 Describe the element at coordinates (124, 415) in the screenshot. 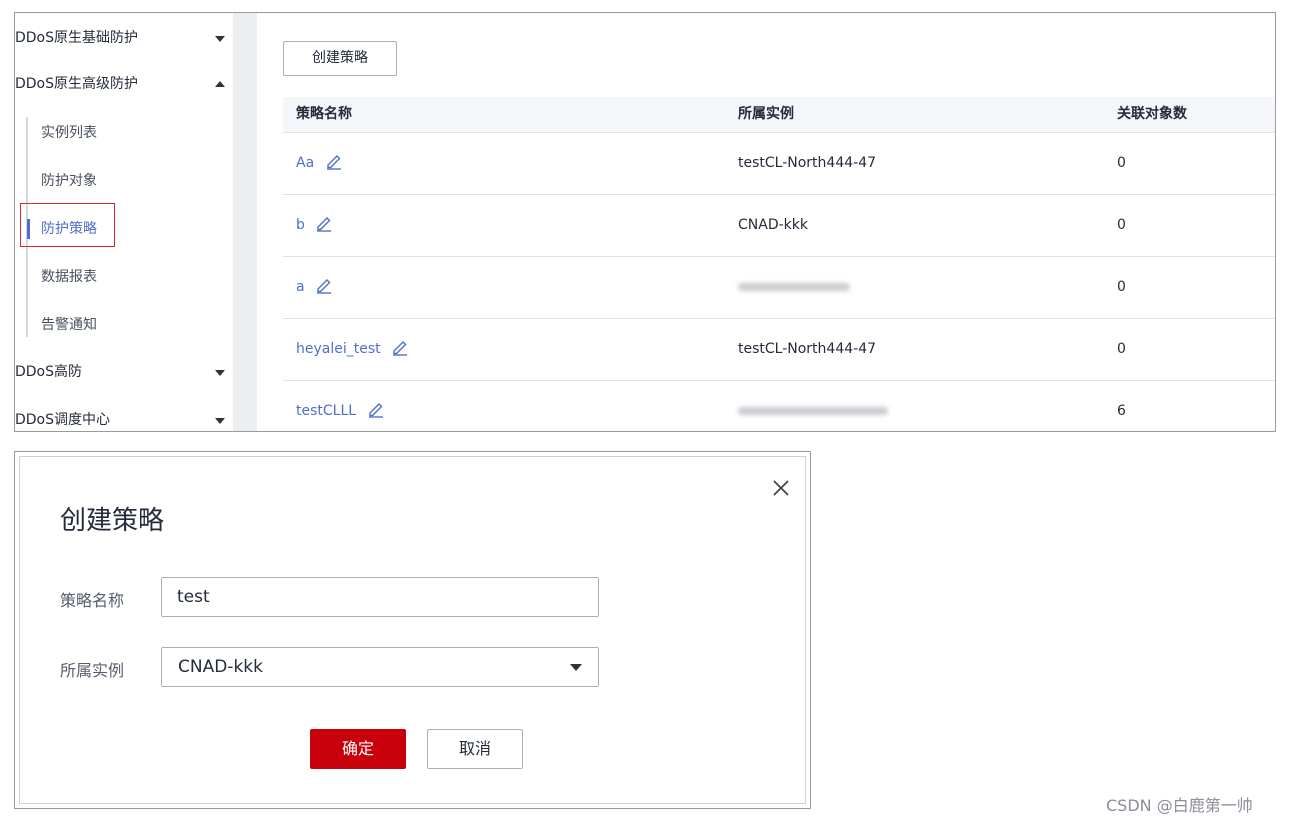

I see `menu-group-scheduling-center: DDoS调度中心` at that location.